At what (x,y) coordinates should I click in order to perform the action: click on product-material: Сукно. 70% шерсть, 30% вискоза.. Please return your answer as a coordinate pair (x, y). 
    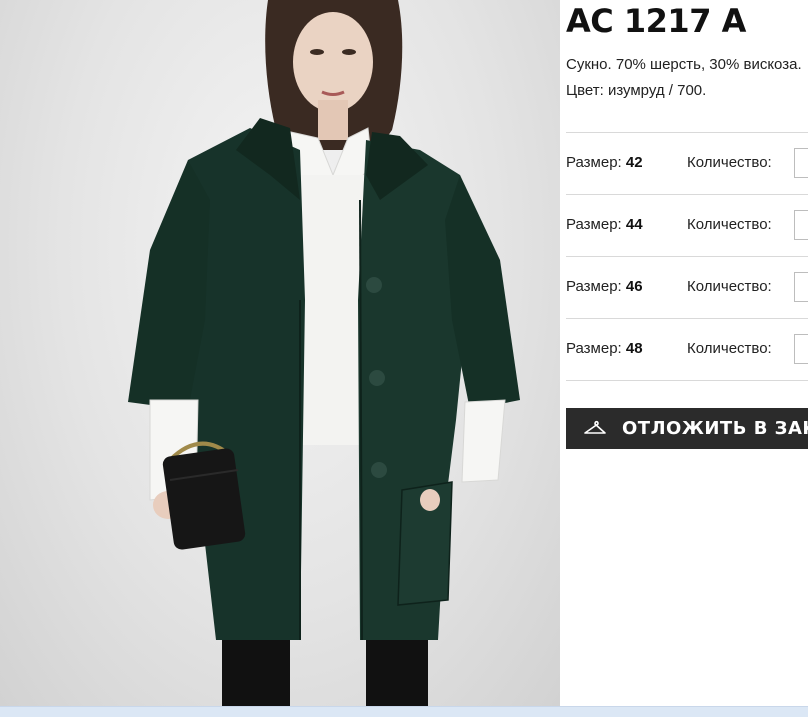
    Looking at the image, I should click on (684, 64).